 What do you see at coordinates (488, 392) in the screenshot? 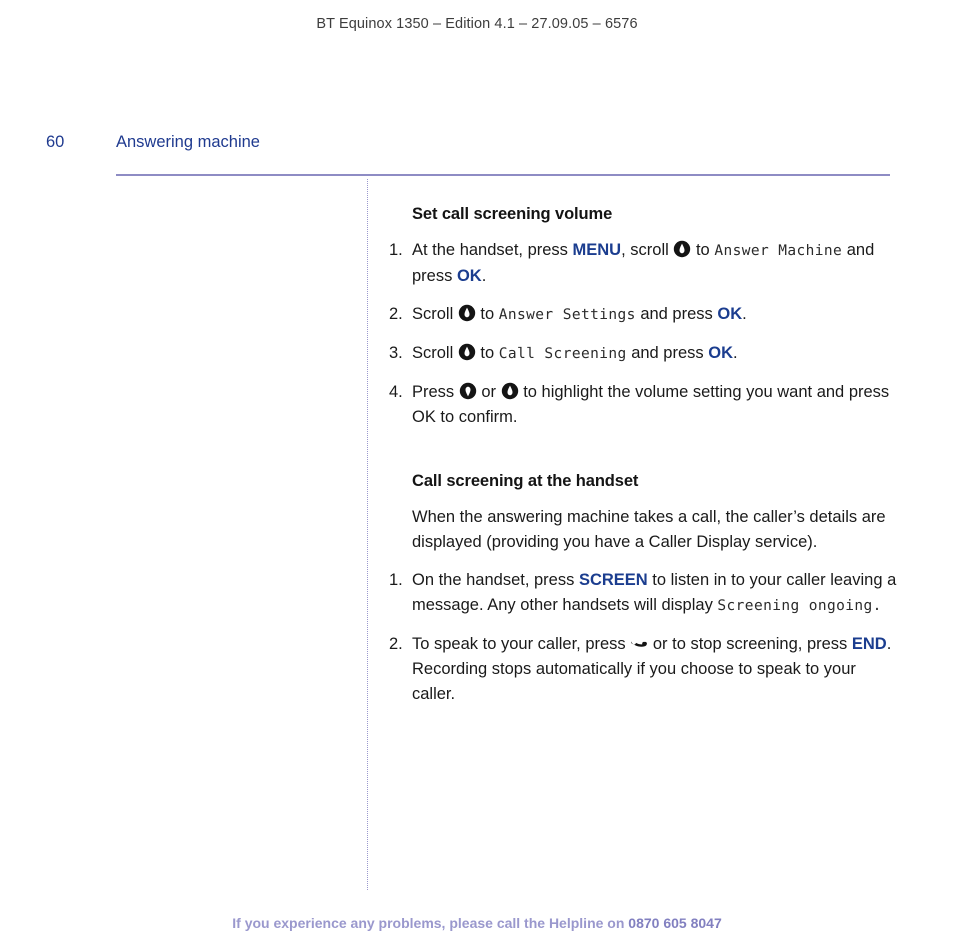
I see `step-text: or` at bounding box center [488, 392].